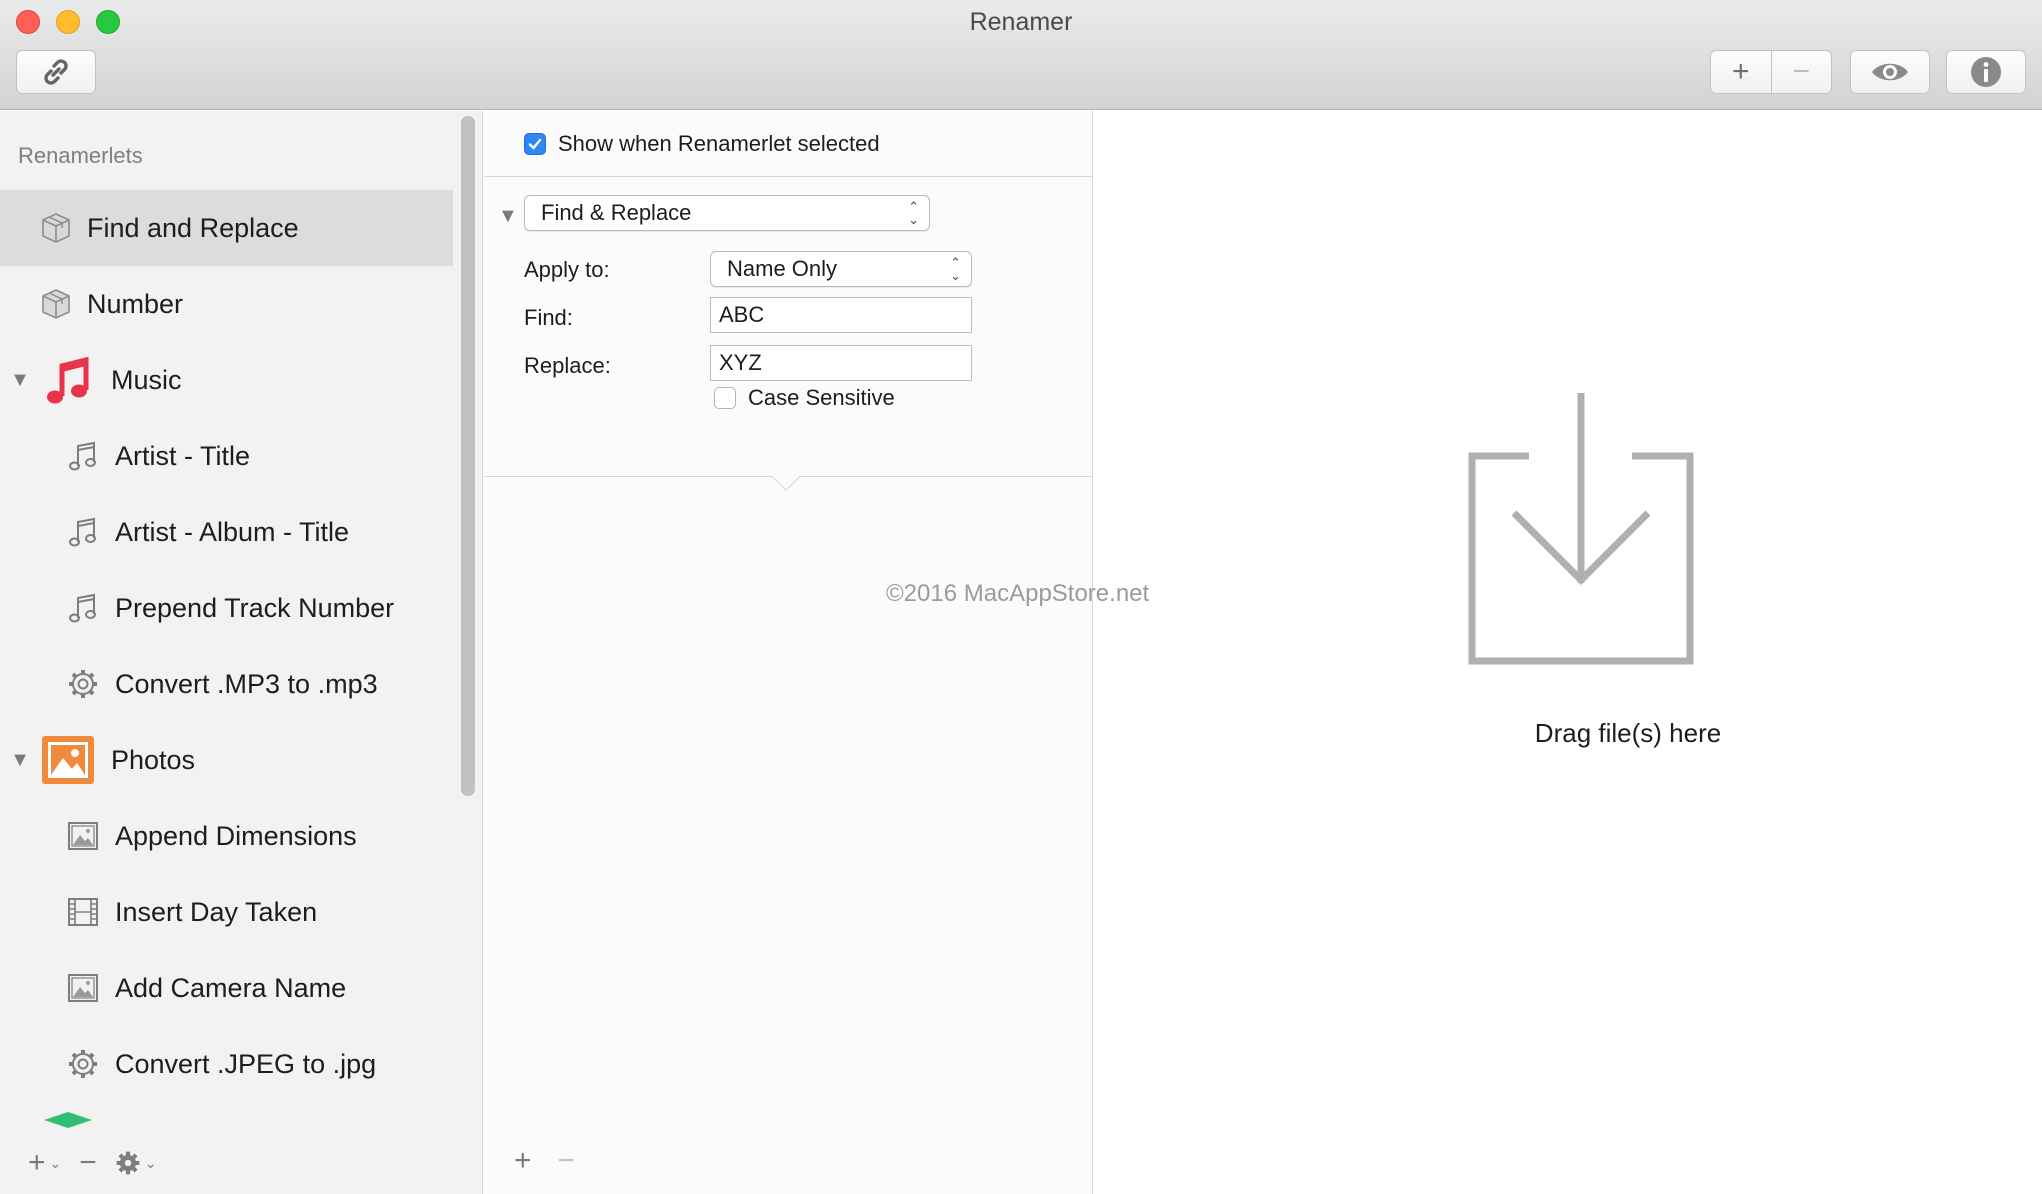 This screenshot has width=2042, height=1194. Describe the element at coordinates (246, 1063) in the screenshot. I see `sidebar-item-label: Convert .JPEG to .jpg` at that location.